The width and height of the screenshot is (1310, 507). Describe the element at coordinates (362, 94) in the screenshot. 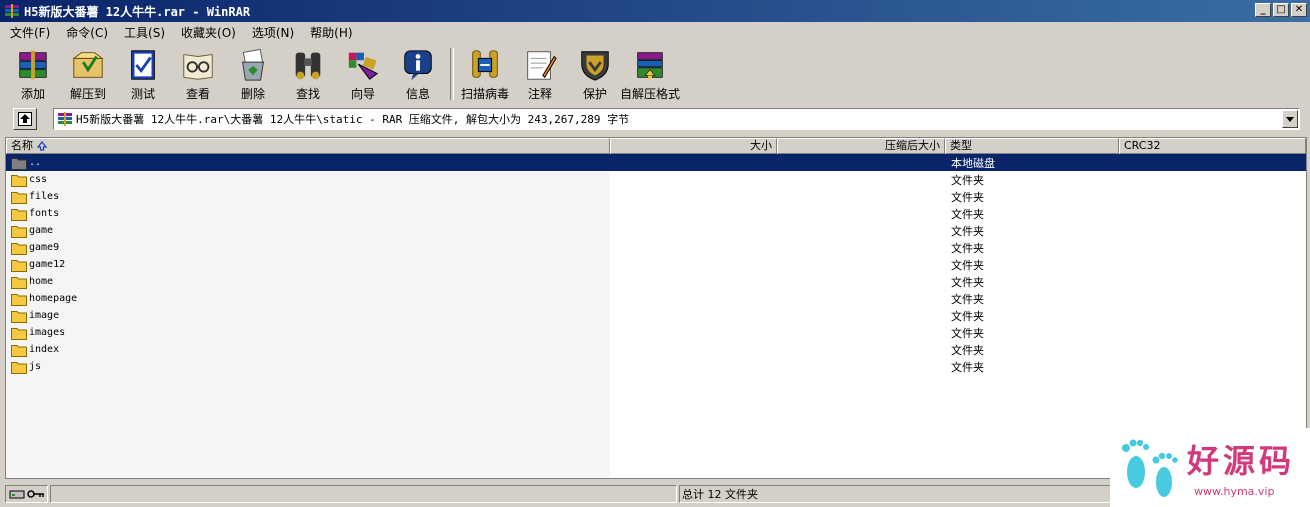

I see `wizard-label: 向导` at that location.